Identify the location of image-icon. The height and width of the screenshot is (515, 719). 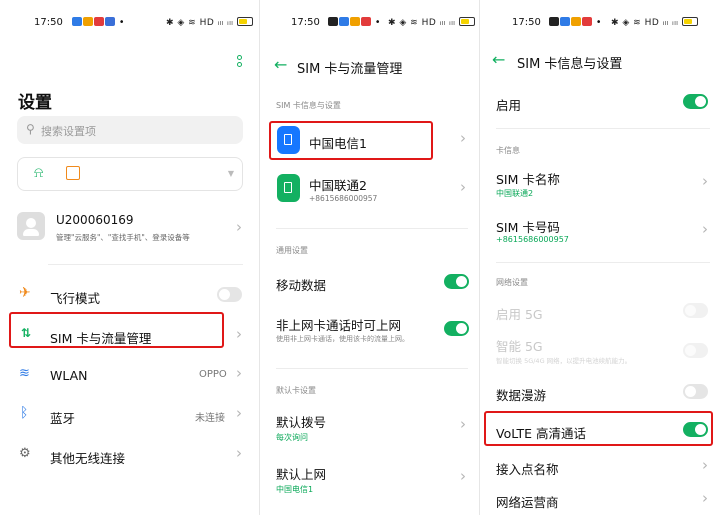
(73, 173).